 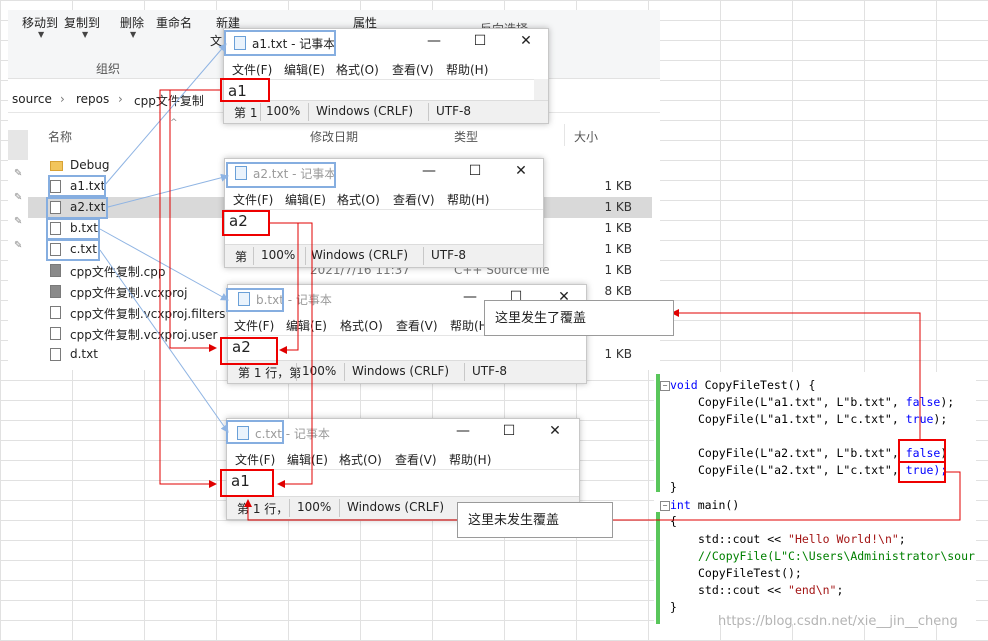 What do you see at coordinates (535, 520) in the screenshot?
I see `callout-not-overwritten: 这里未发生覆盖` at bounding box center [535, 520].